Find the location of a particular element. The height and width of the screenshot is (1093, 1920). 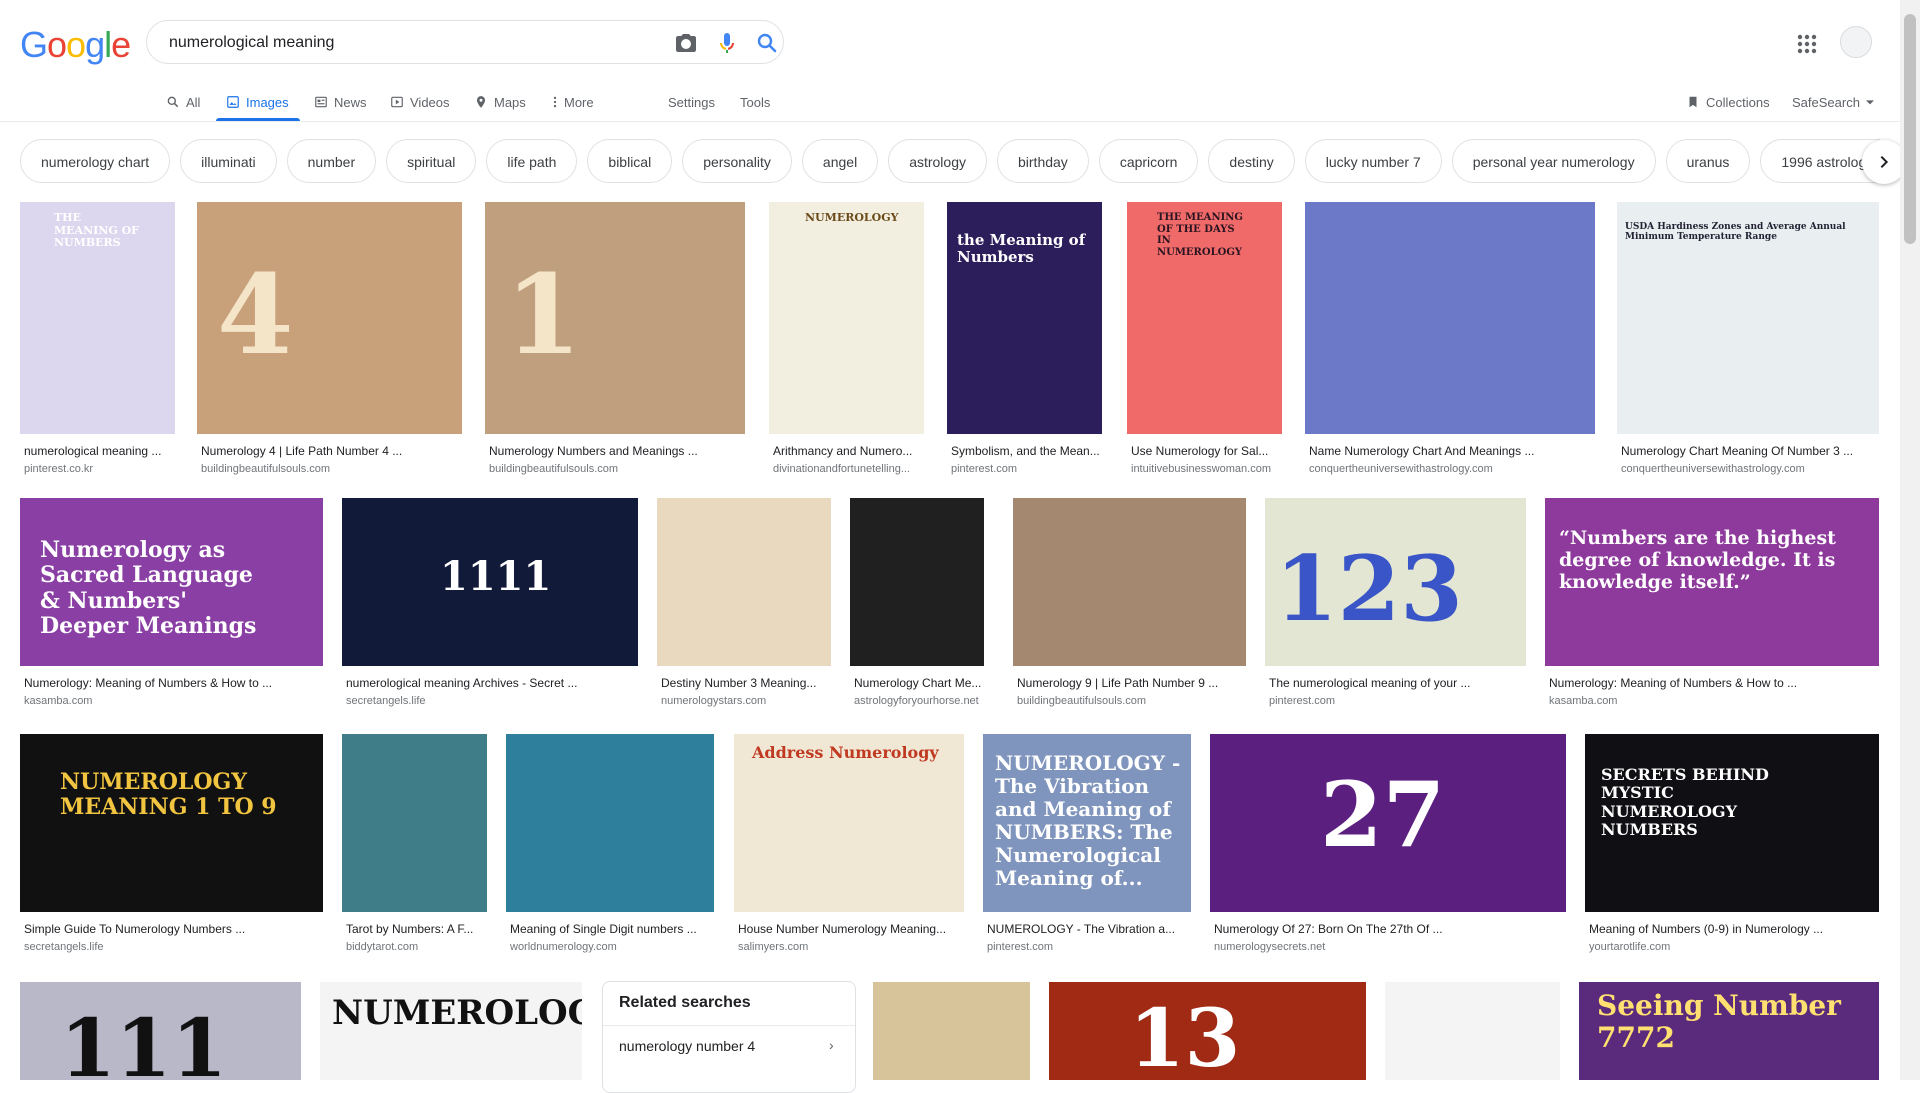

result-thumbnail: Seeing Number 7772 is located at coordinates (1729, 1031).